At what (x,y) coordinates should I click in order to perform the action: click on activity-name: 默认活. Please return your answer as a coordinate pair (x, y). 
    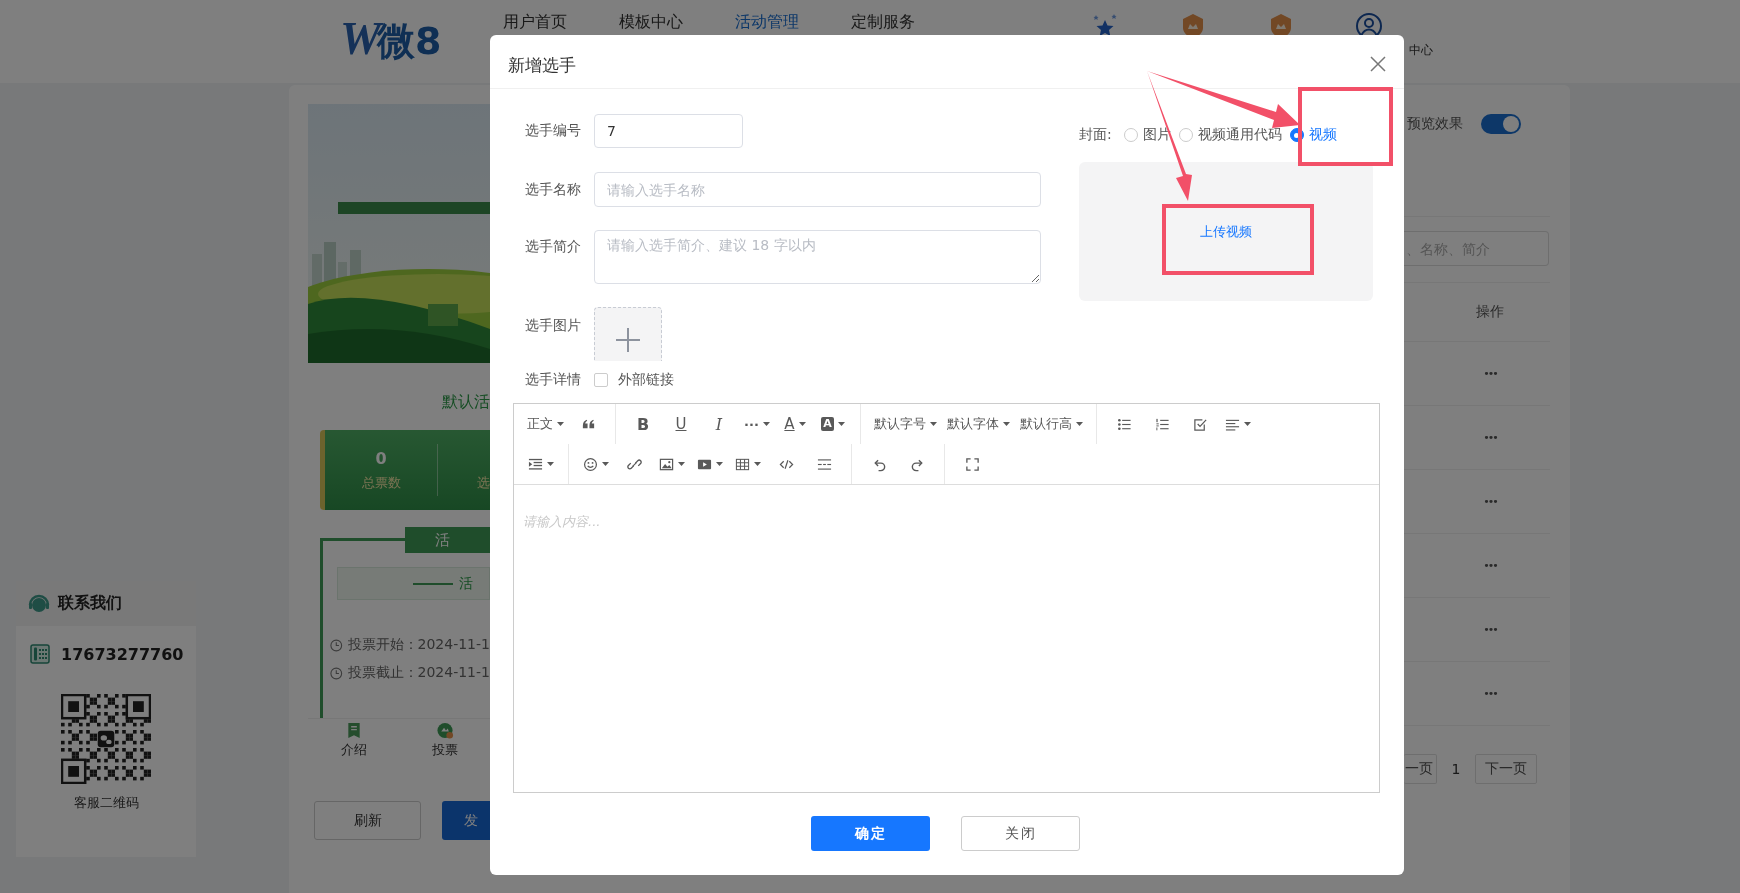
    Looking at the image, I should click on (465, 402).